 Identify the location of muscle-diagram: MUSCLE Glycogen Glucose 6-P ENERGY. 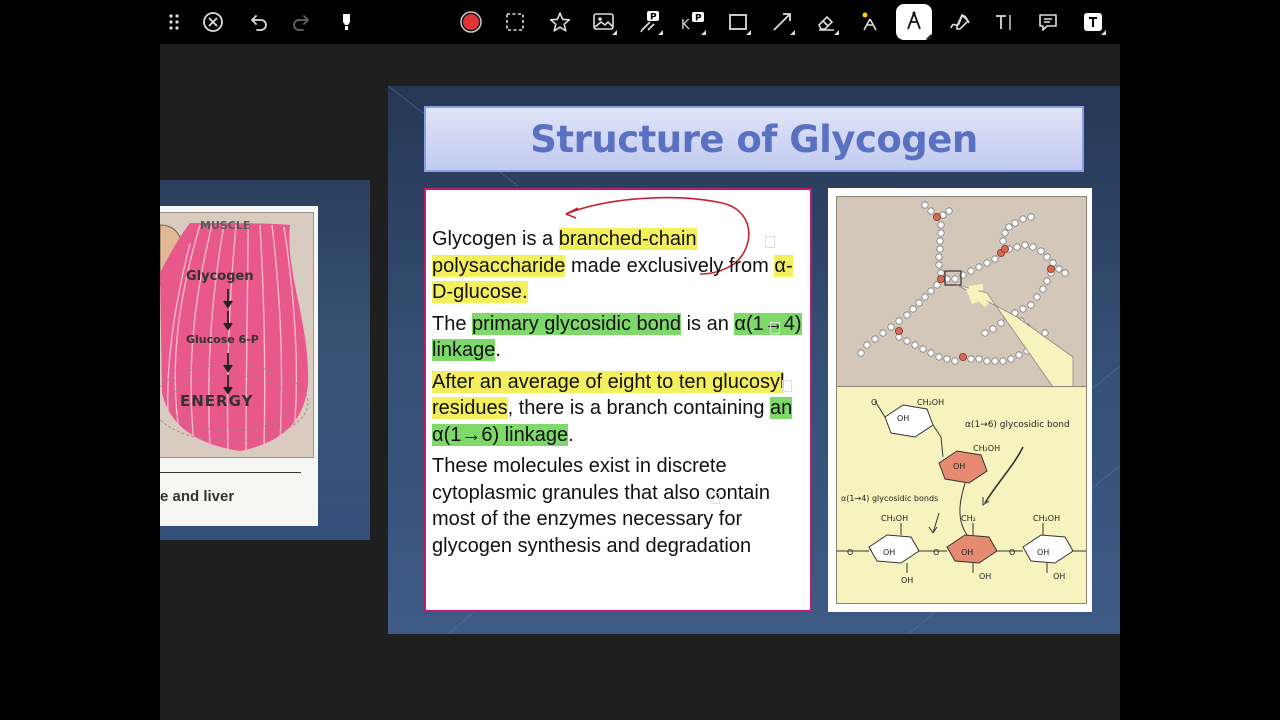
(237, 335).